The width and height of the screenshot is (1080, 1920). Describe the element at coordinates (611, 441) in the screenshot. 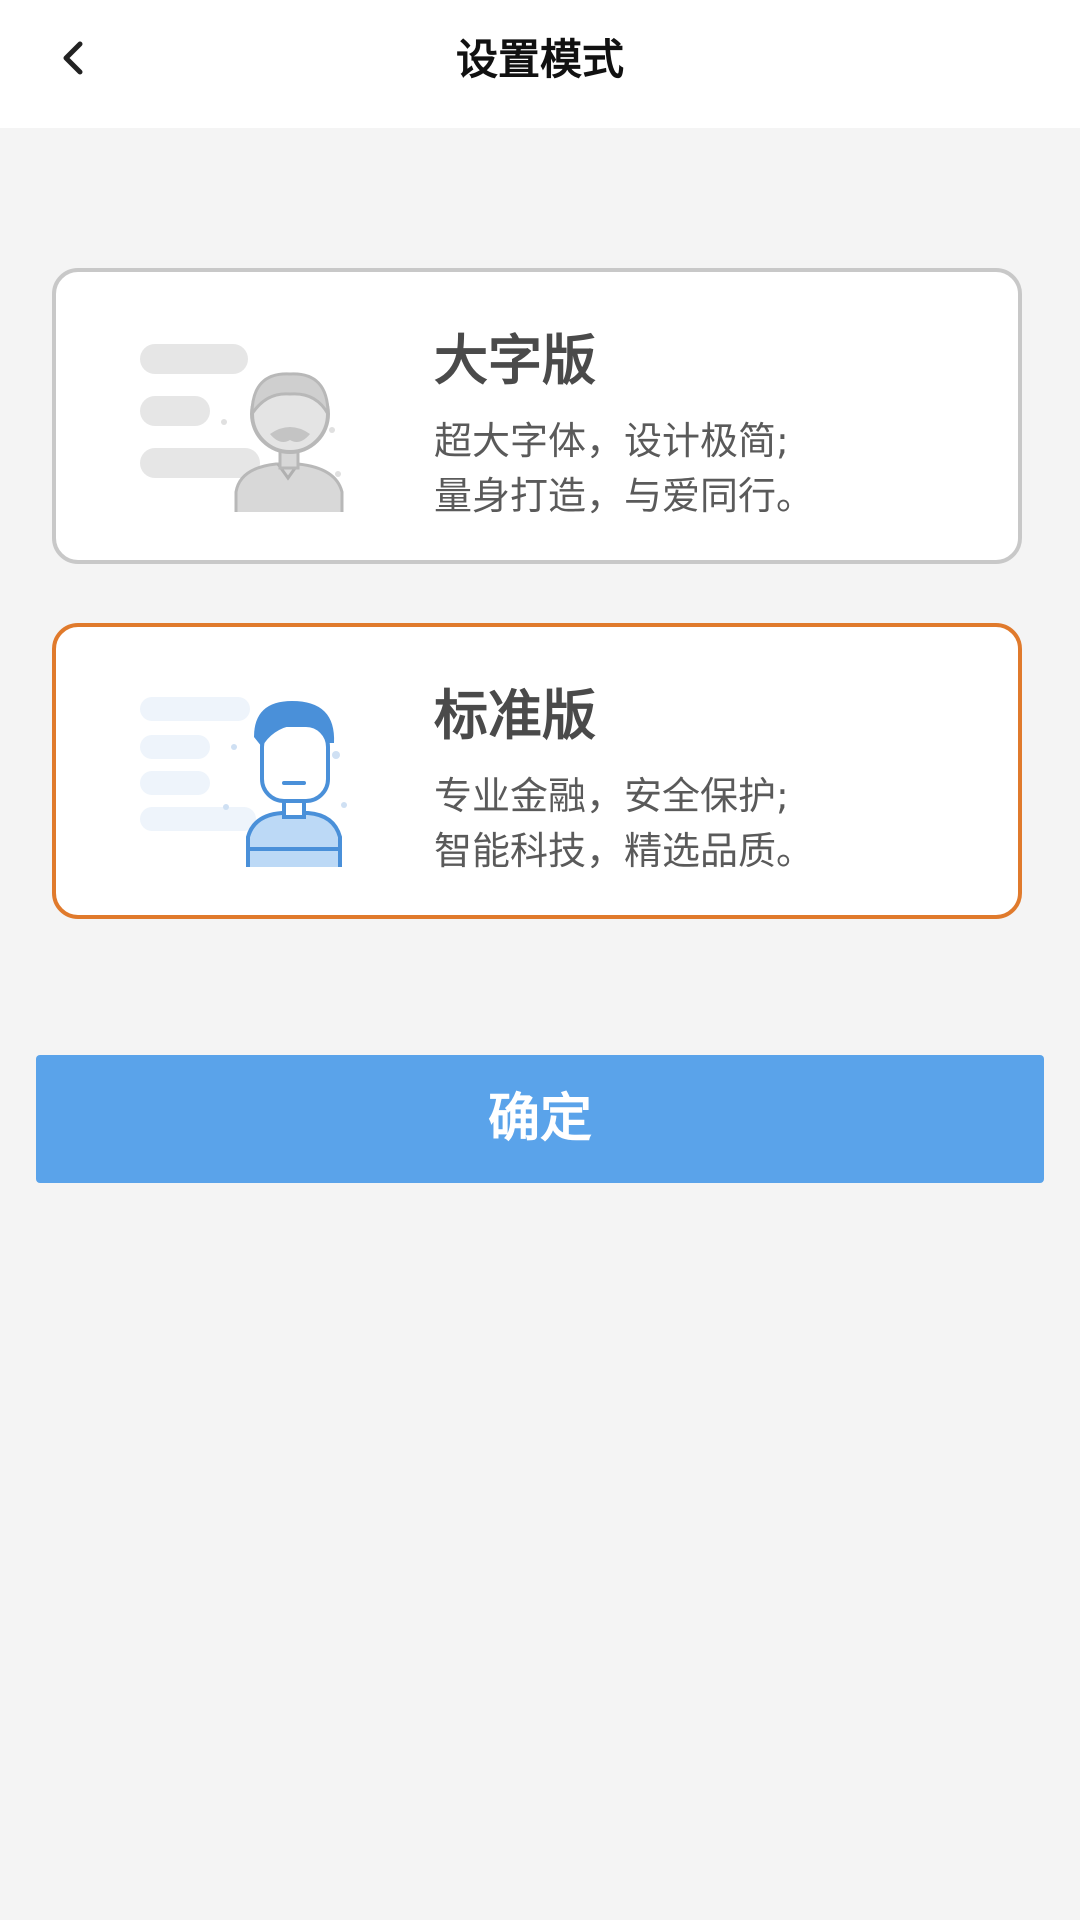

I see `mode-desc-line1: 超大字体，设计极简;` at that location.